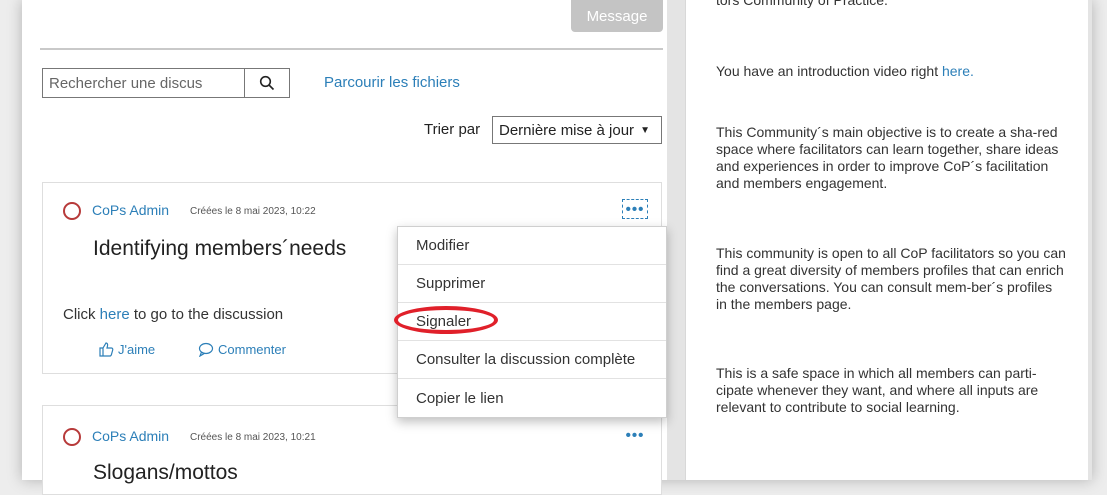  Describe the element at coordinates (173, 314) in the screenshot. I see `post-body: Click here to go to the discussion` at that location.